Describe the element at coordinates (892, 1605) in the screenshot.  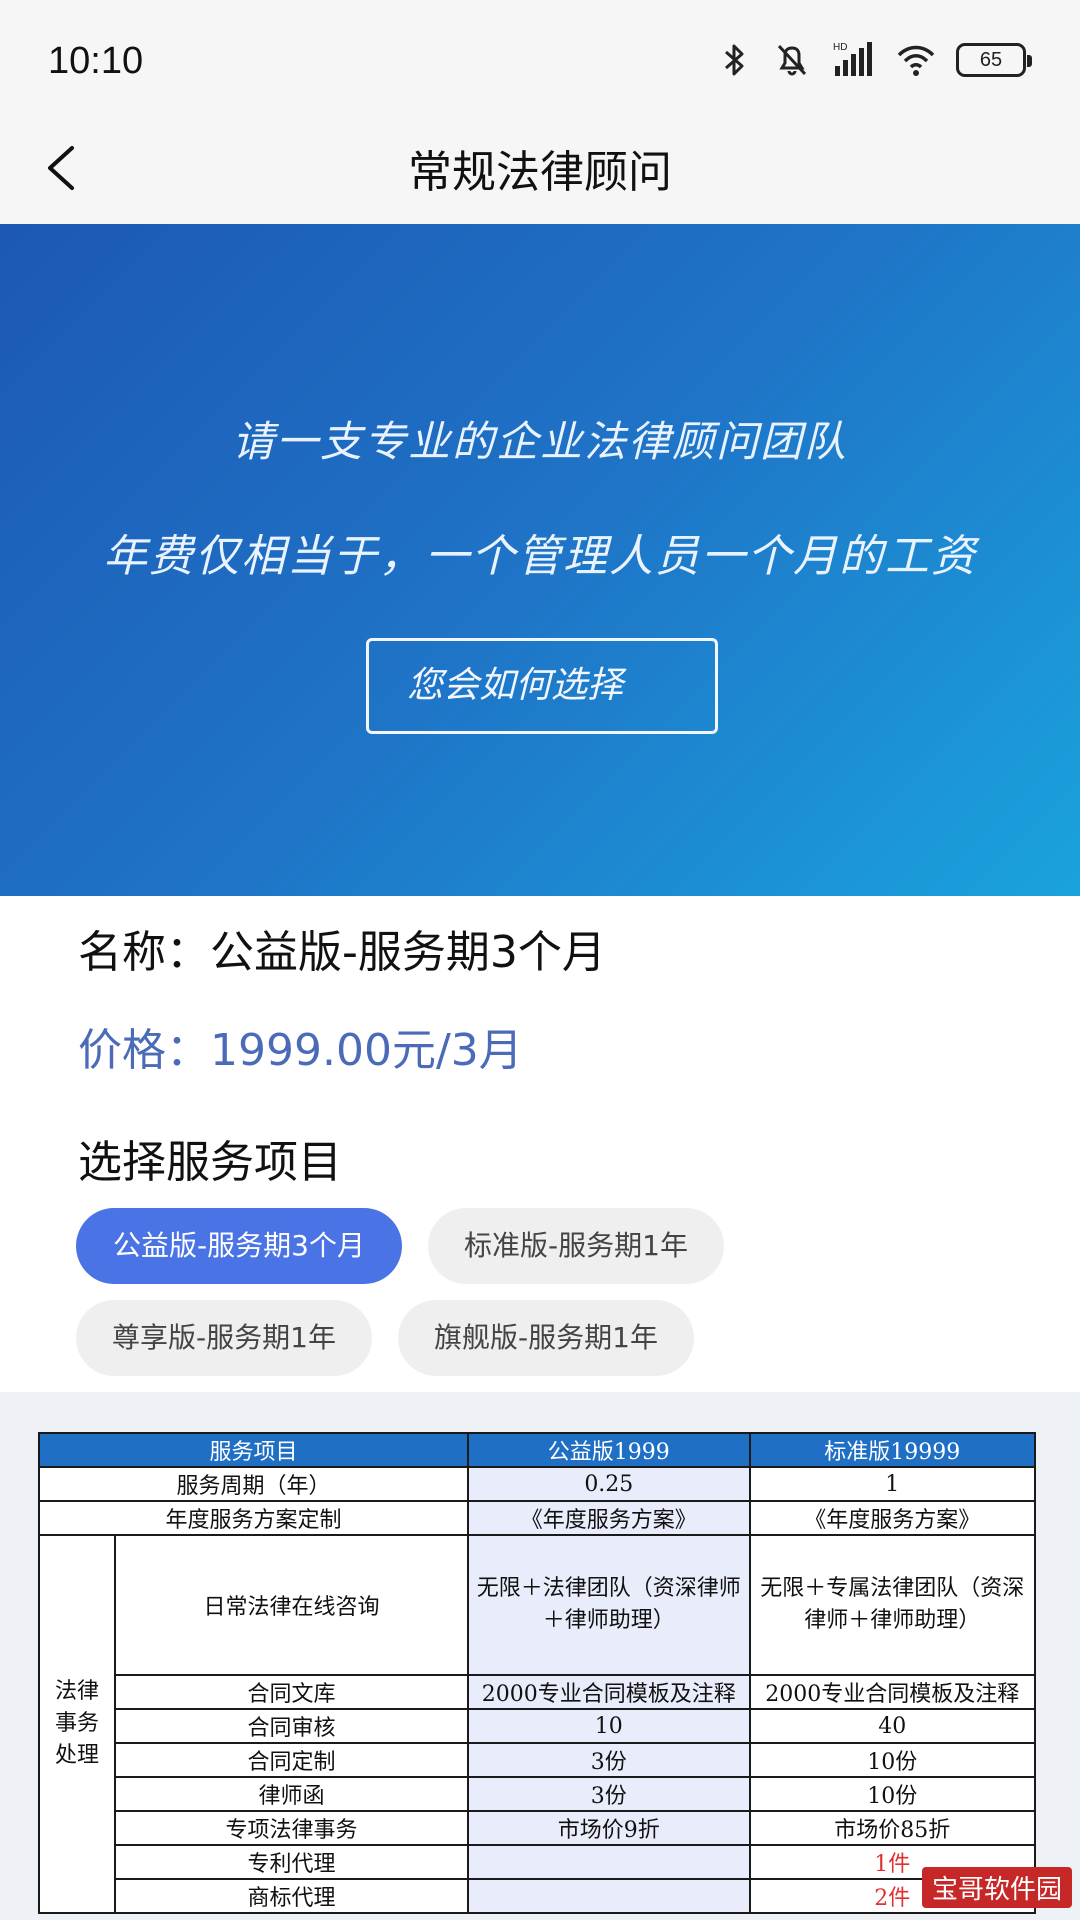
I see `table-cell: 无限＋专属法律团队（资深律师＋律师助理）` at that location.